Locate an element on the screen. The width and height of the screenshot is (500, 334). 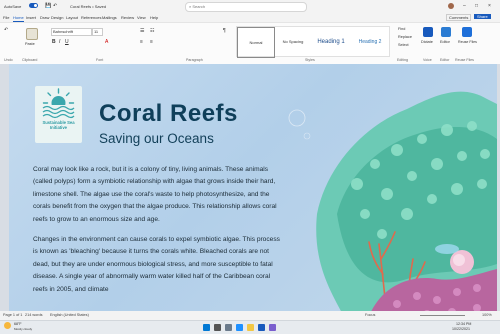
weather-desc: Mostly cloudy is located at coordinates (23, 329).